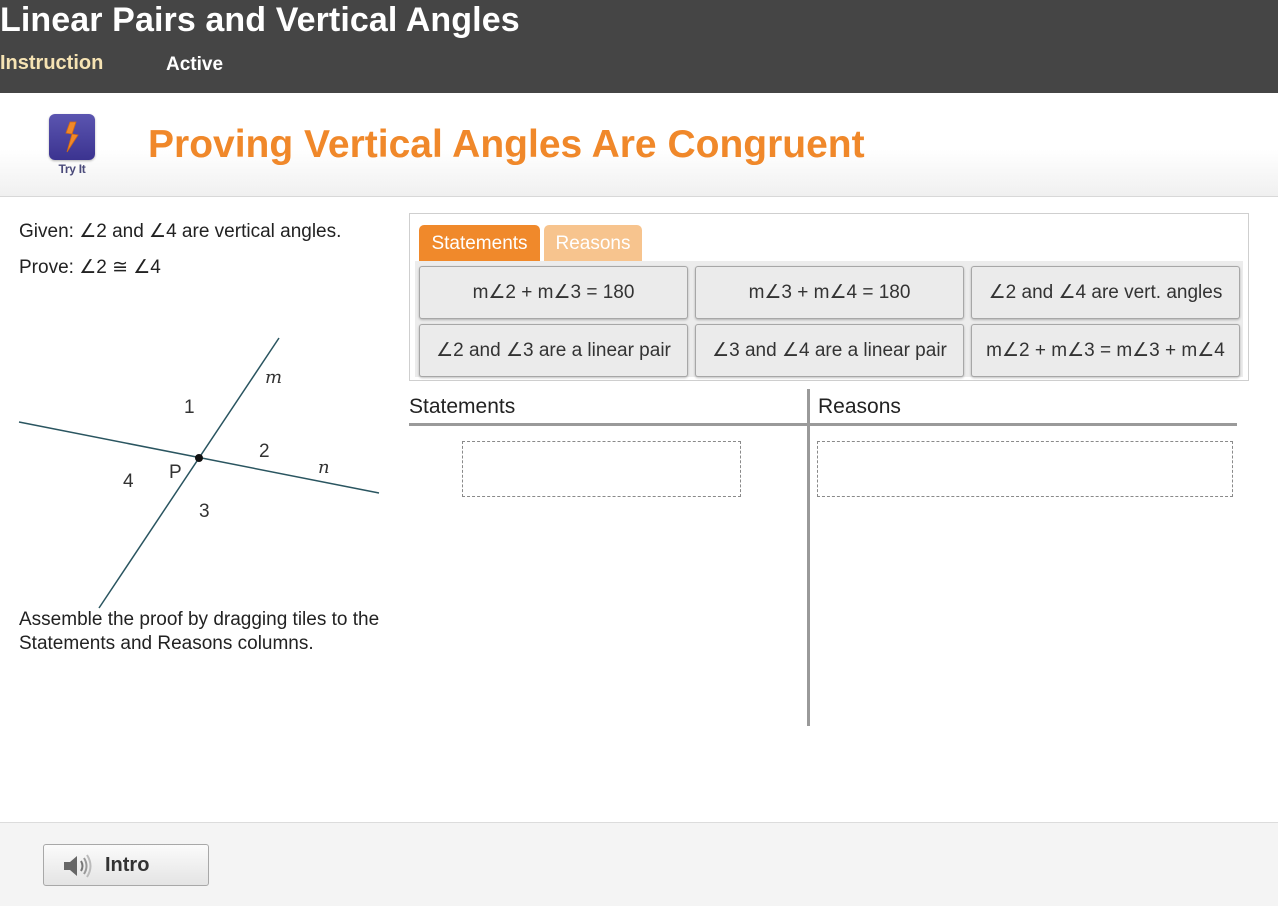 The height and width of the screenshot is (906, 1278). I want to click on tile-text: ∠3 and ∠4 are a linear pair, so click(829, 350).